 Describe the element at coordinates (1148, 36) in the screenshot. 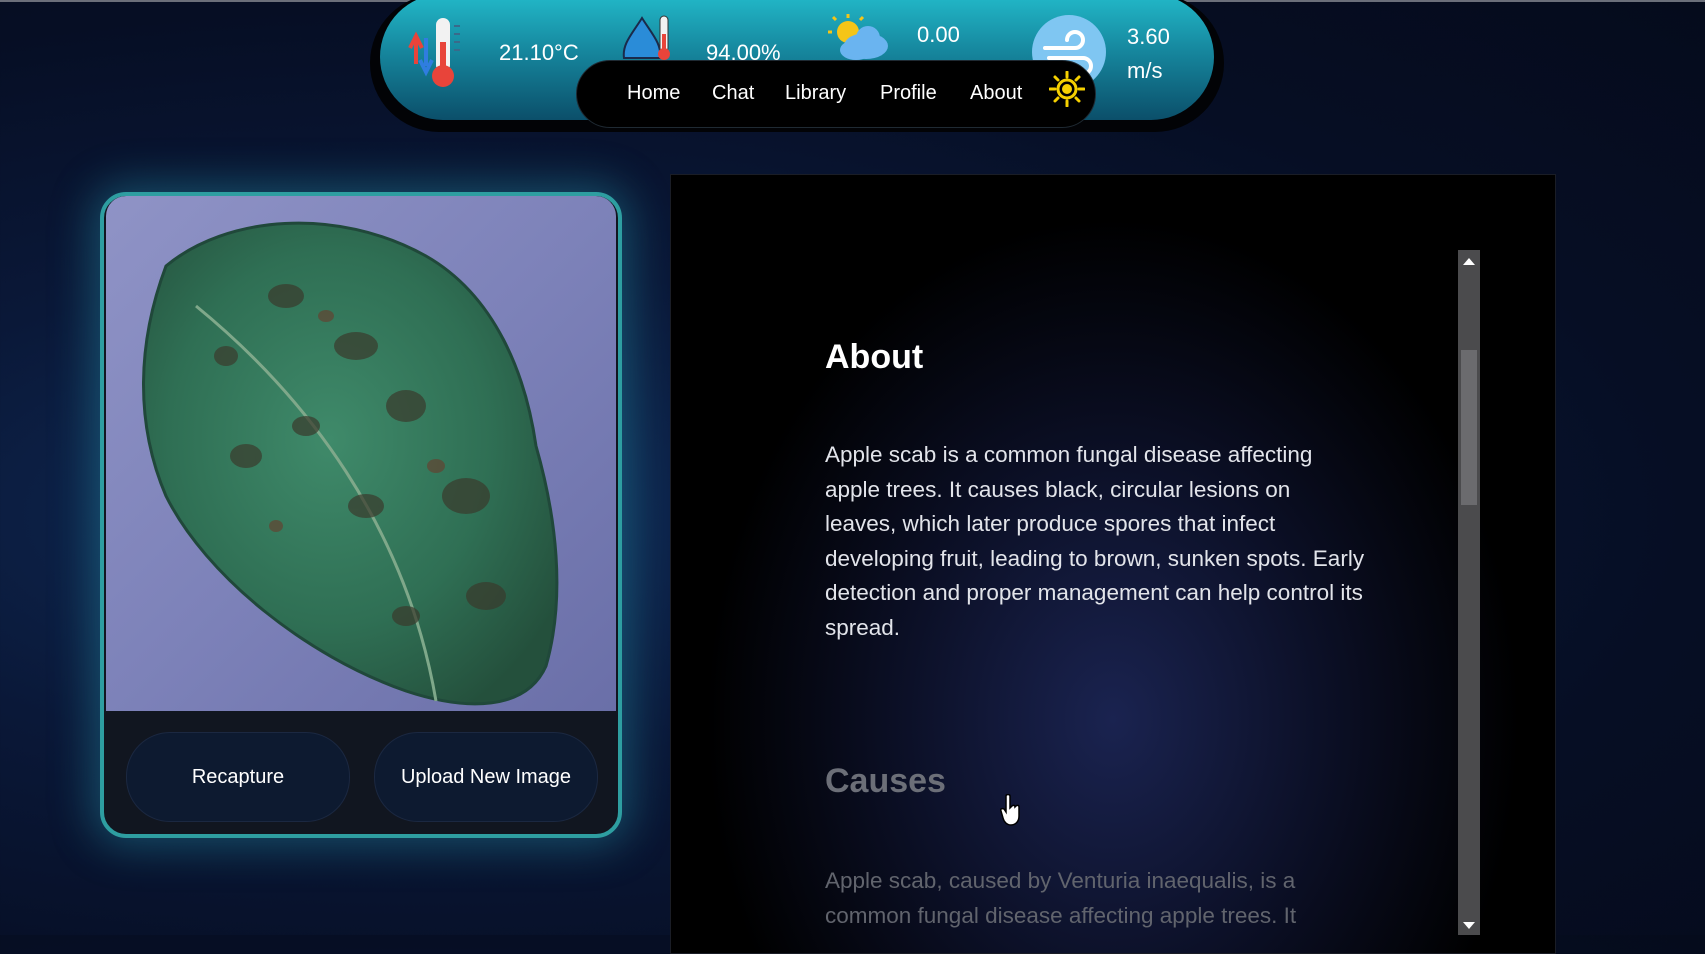

I see `wind-speed-value: 3.60` at that location.